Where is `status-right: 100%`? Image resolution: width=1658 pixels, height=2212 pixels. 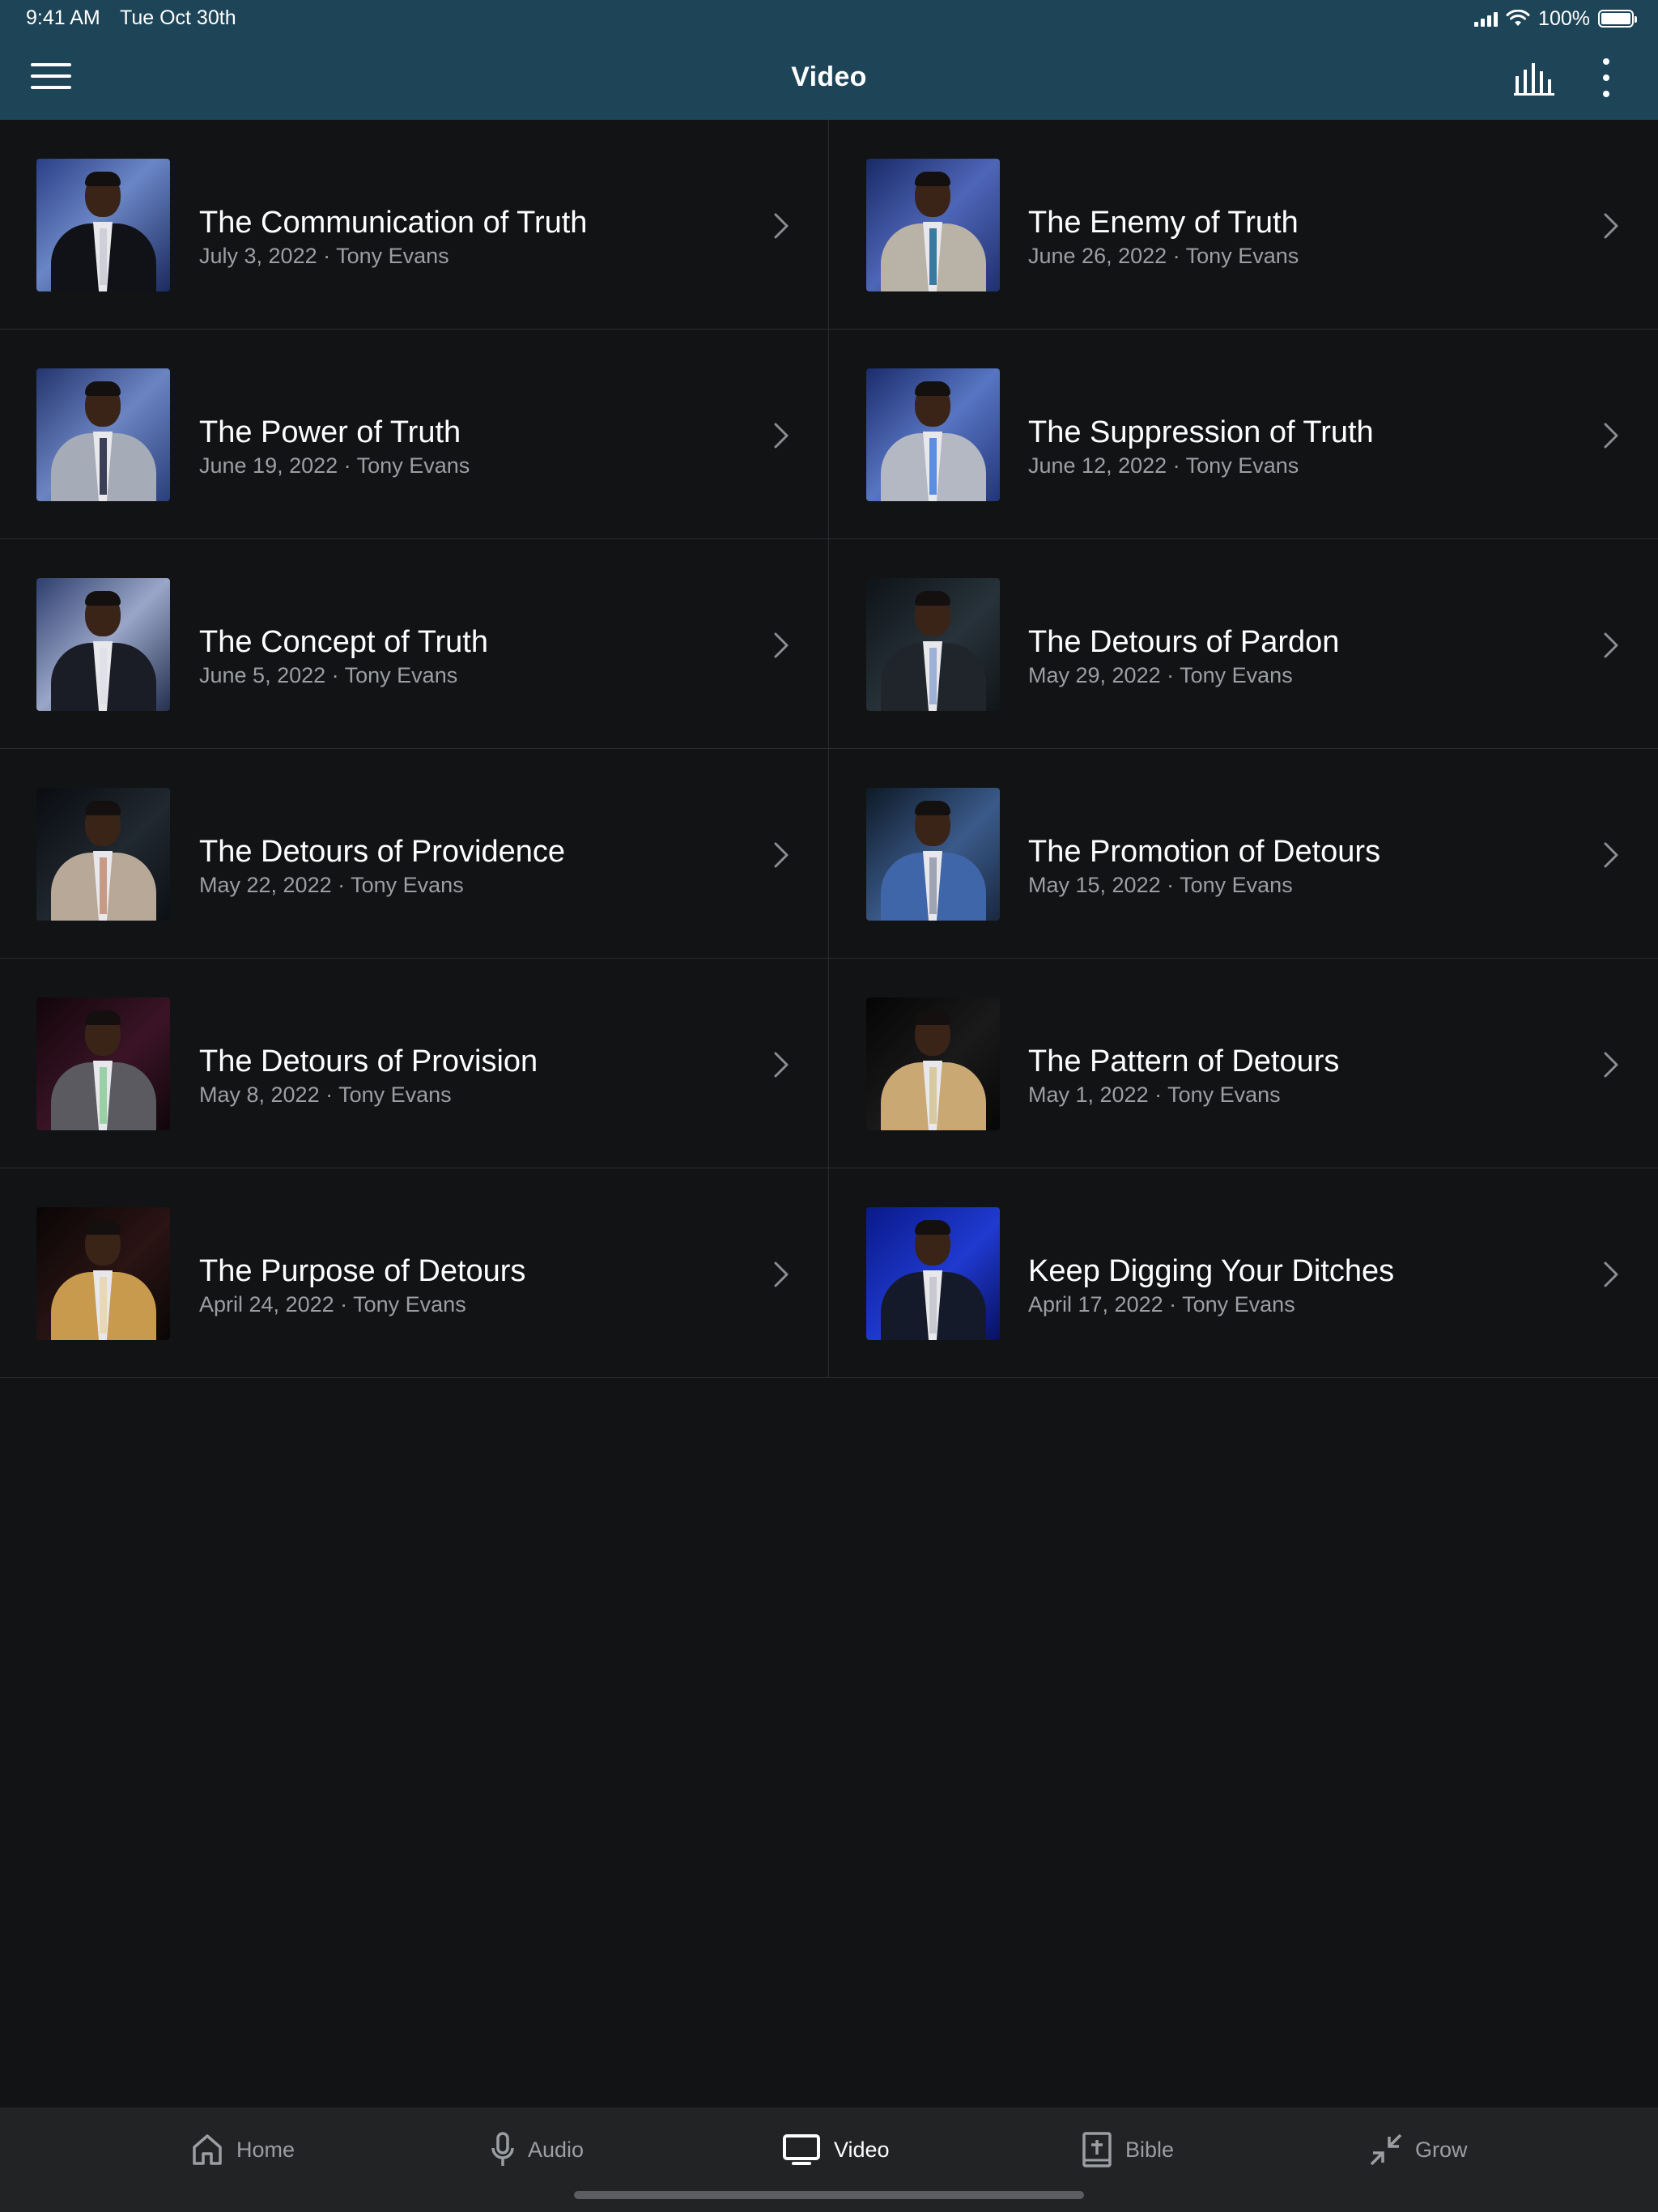 status-right: 100% is located at coordinates (1555, 19).